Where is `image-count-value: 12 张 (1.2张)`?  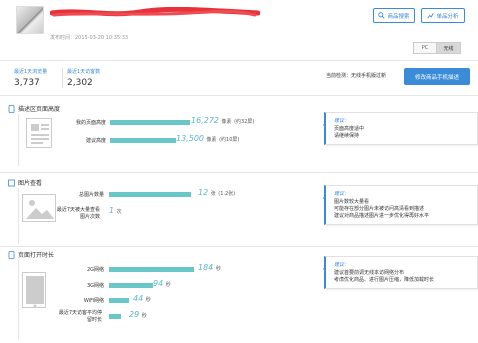
image-count-value: 12 张 (1.2张) is located at coordinates (216, 192).